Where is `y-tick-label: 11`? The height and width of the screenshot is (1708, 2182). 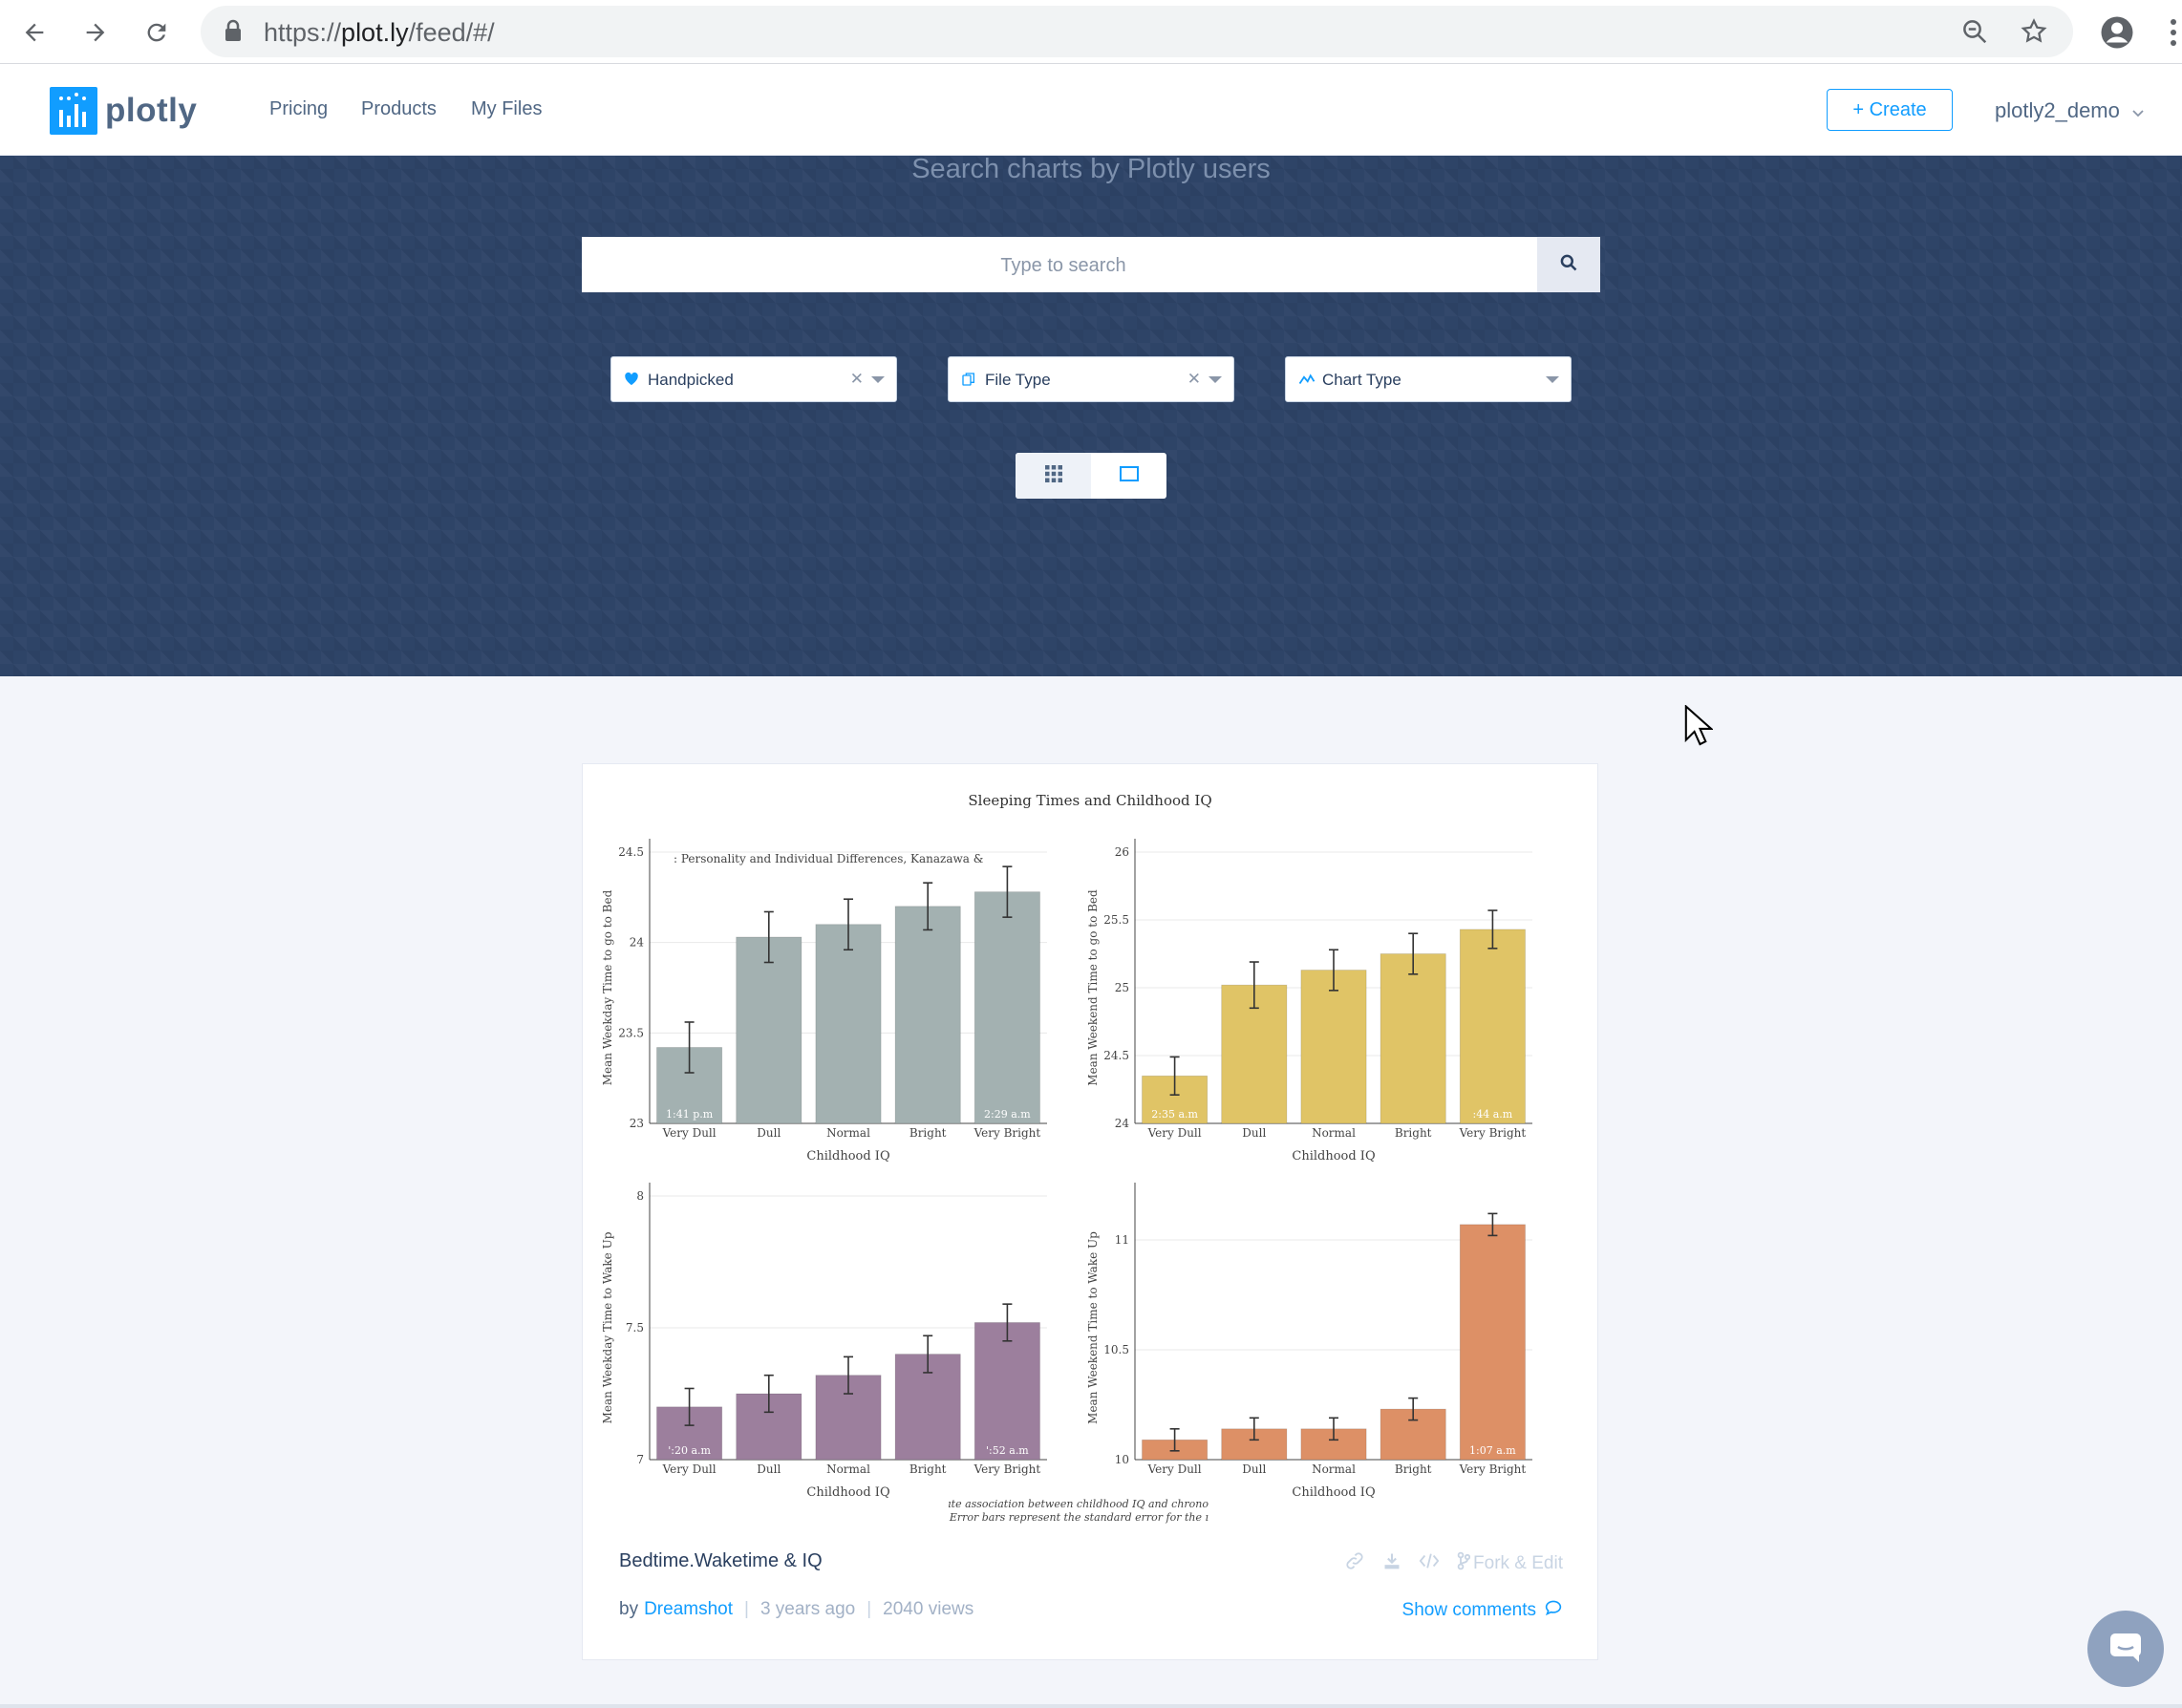 y-tick-label: 11 is located at coordinates (1122, 1240).